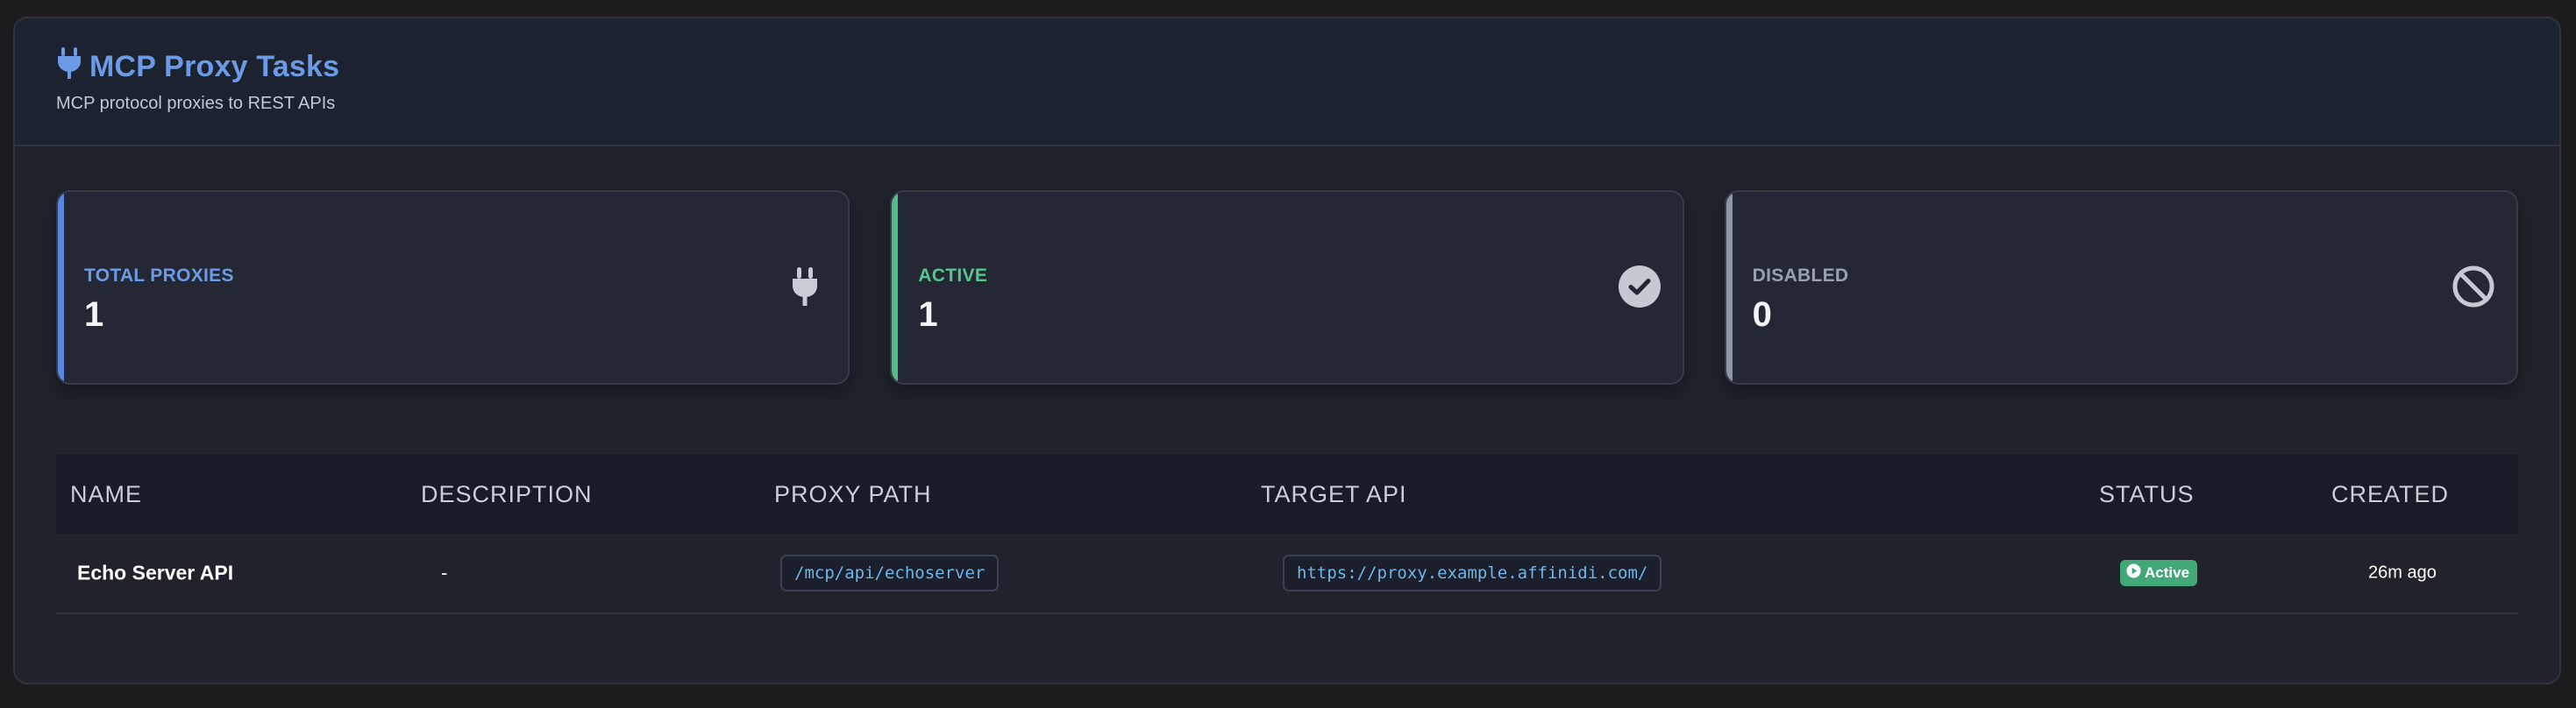 This screenshot has height=708, width=2576. Describe the element at coordinates (953, 276) in the screenshot. I see `stat-label: ACTIVE` at that location.